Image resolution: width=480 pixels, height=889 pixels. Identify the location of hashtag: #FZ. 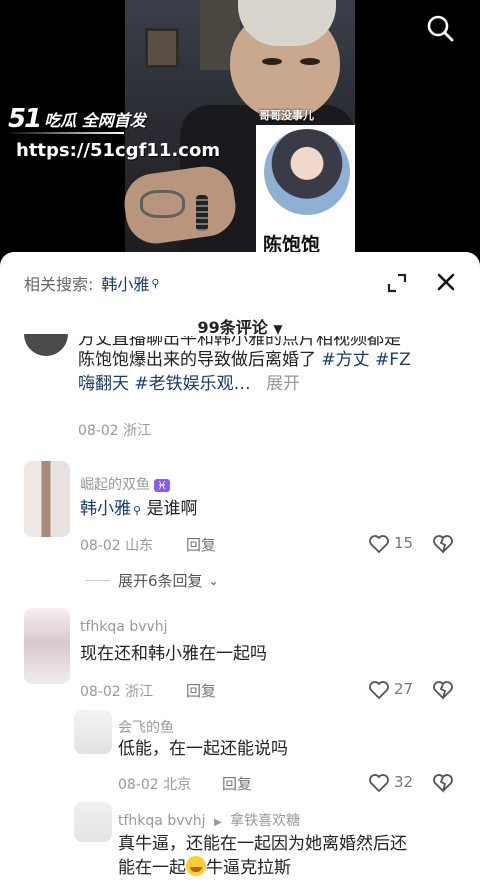
(393, 360).